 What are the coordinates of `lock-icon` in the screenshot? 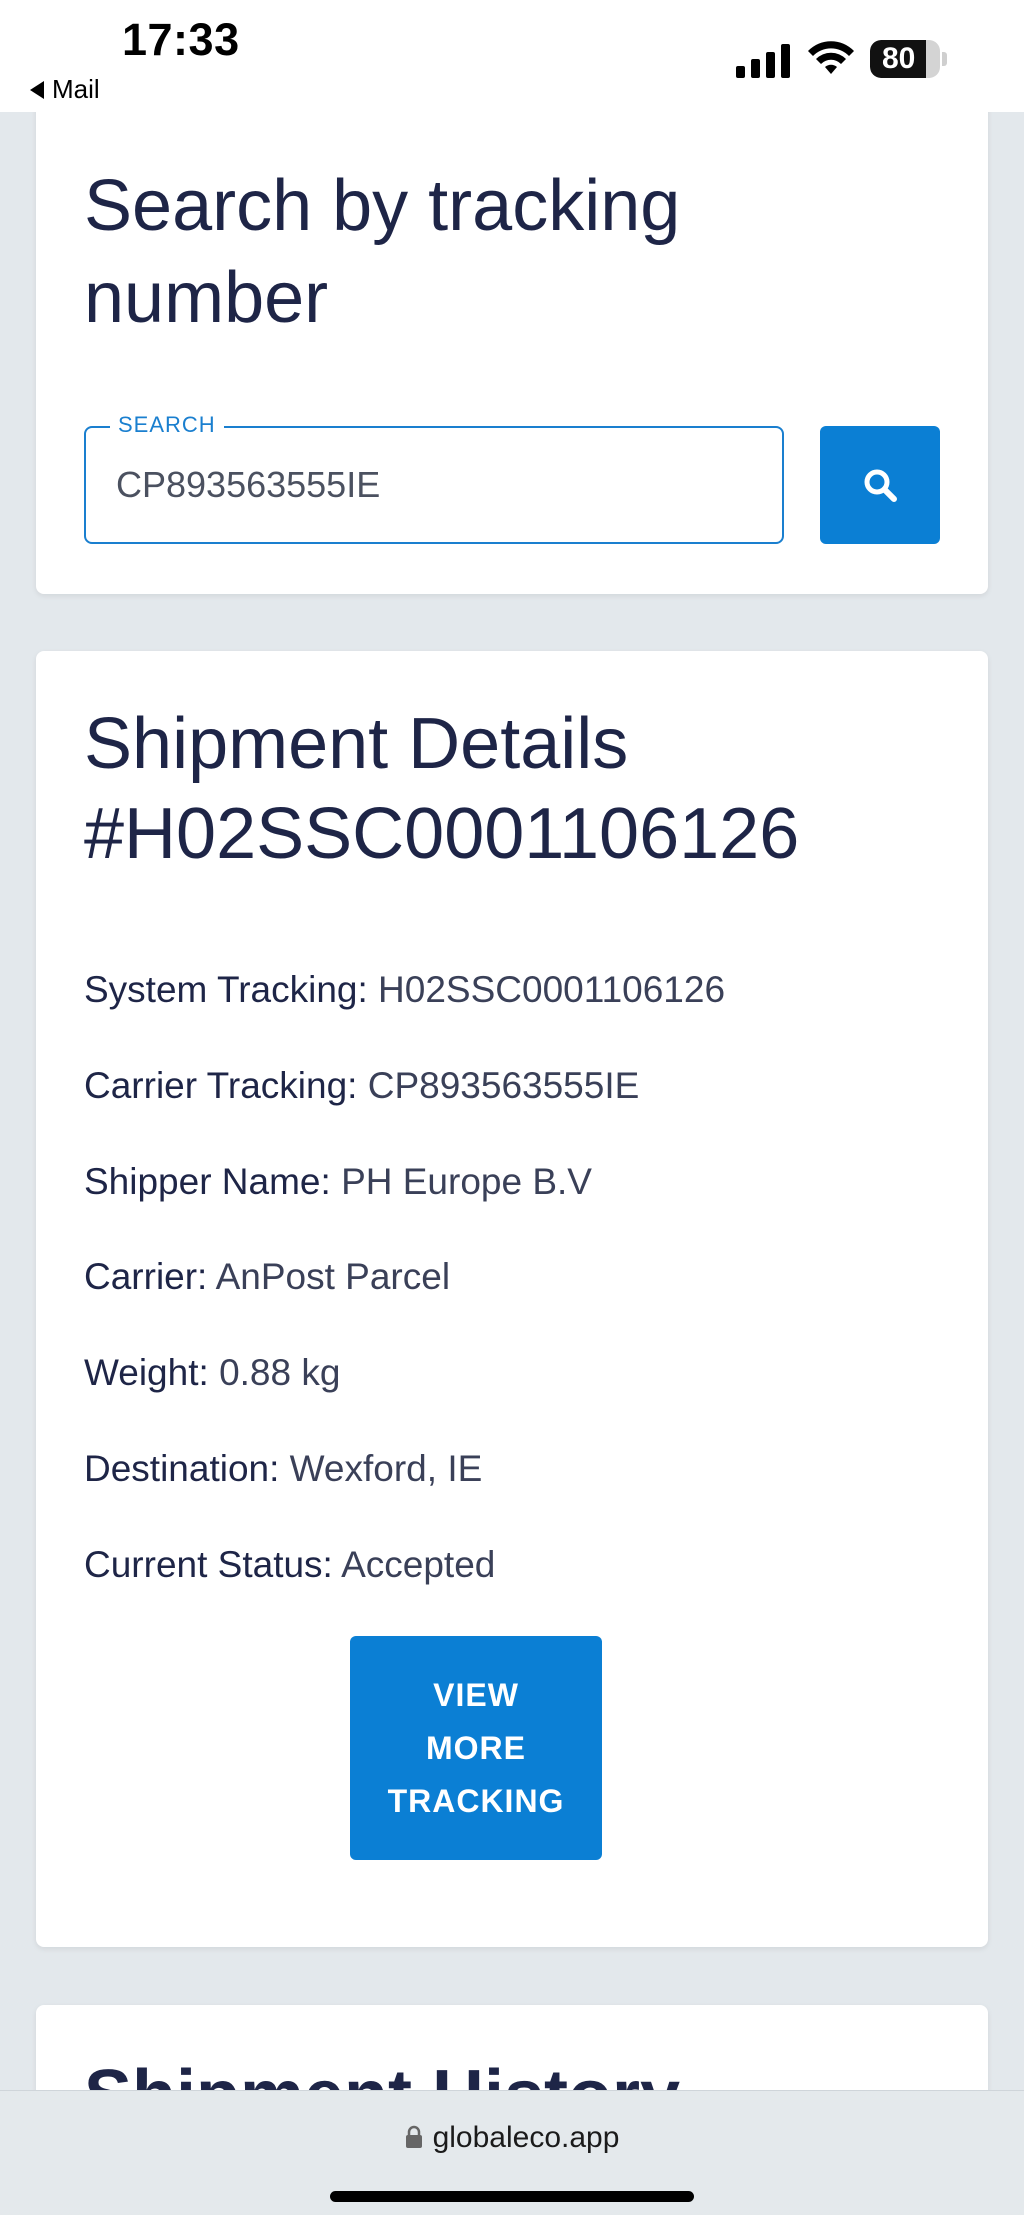 It's located at (413, 2136).